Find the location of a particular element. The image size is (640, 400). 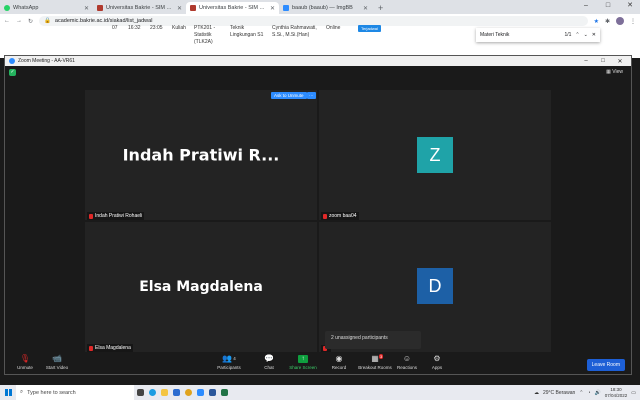

back-icon: ← is located at coordinates (7, 21).